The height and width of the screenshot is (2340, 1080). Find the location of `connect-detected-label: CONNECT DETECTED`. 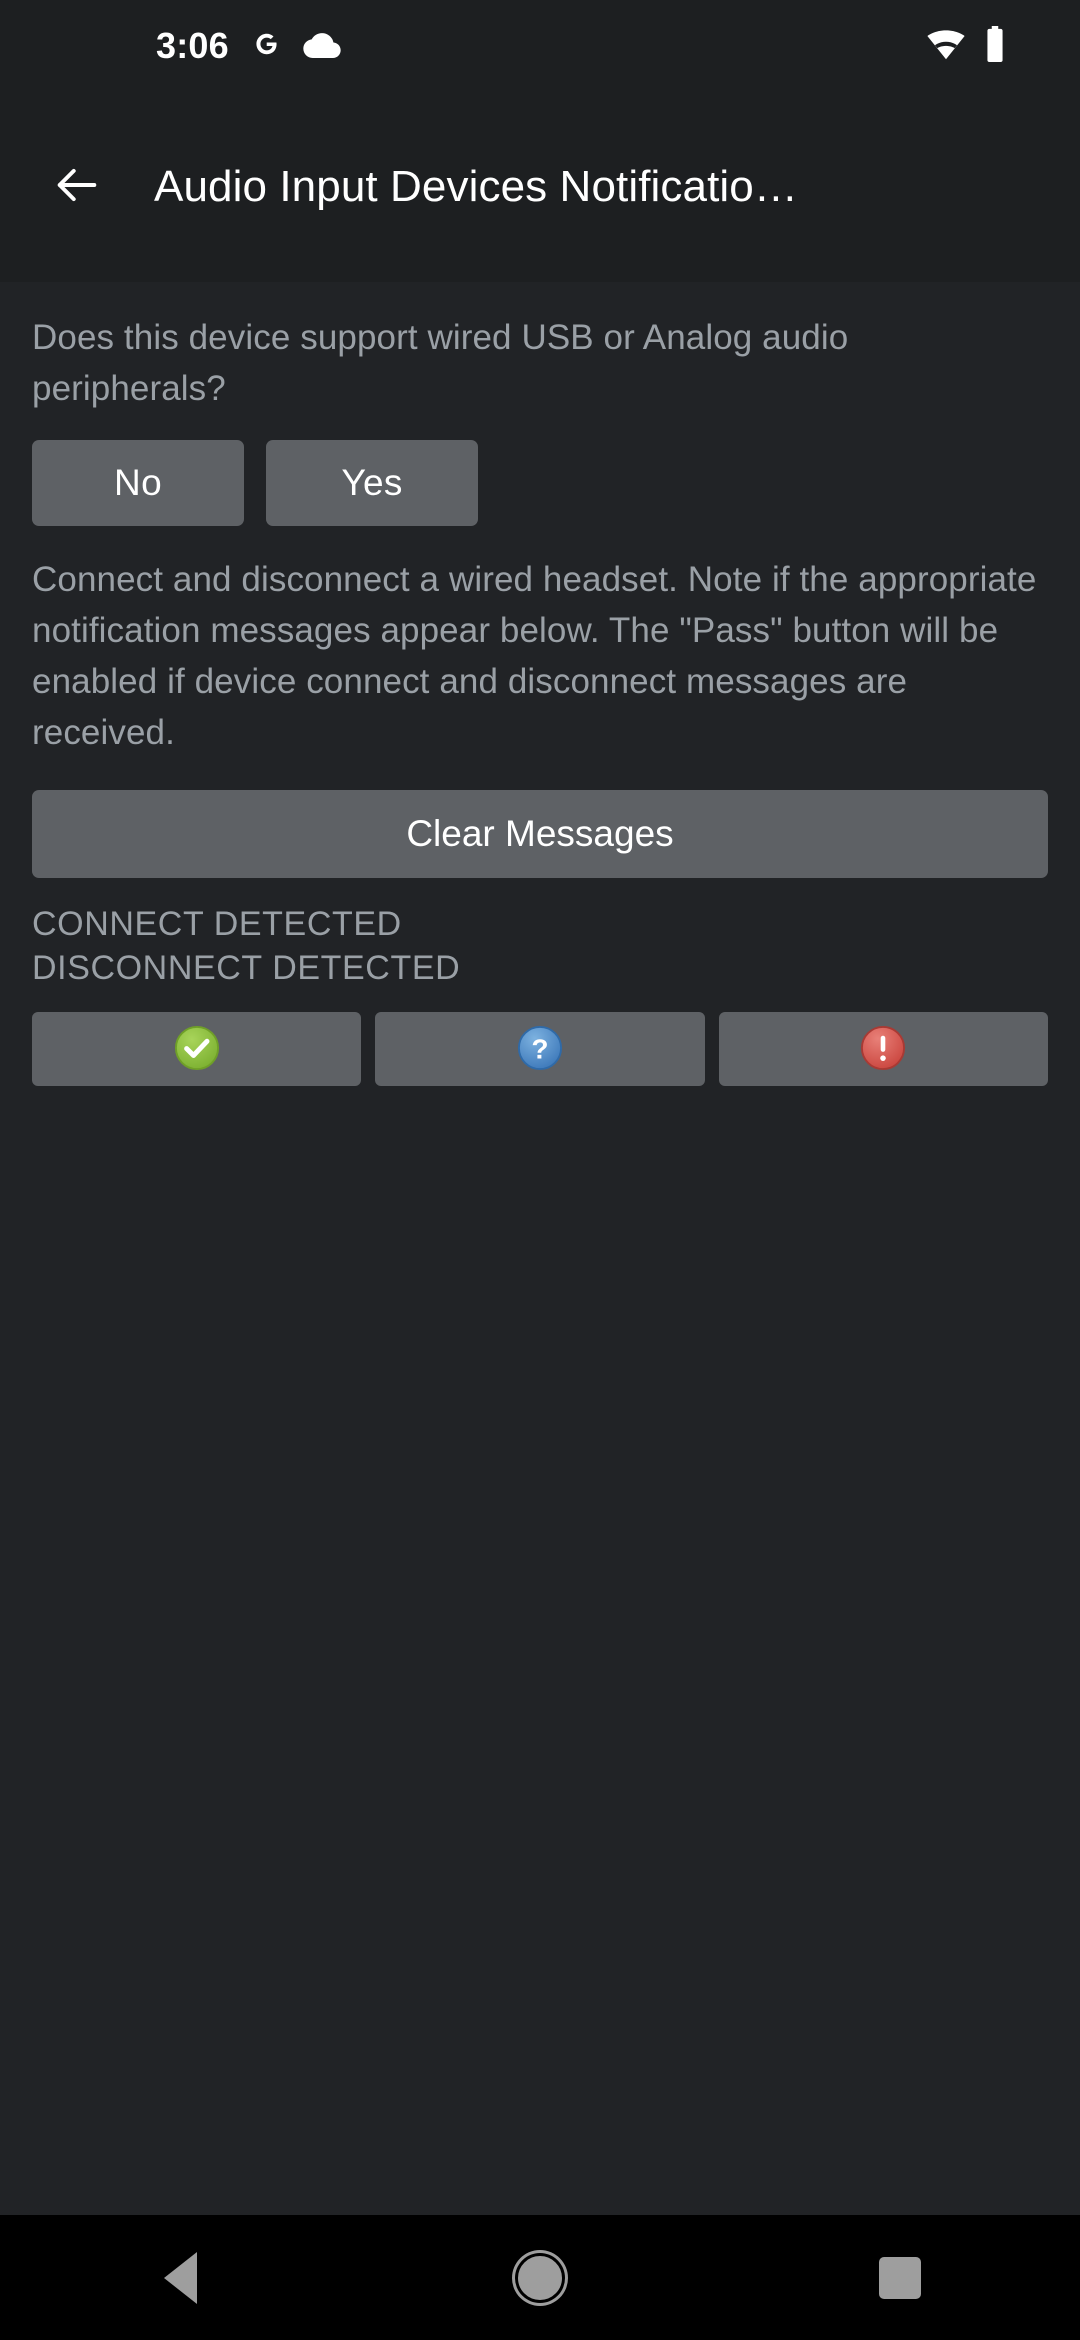

connect-detected-label: CONNECT DETECTED is located at coordinates (217, 924).